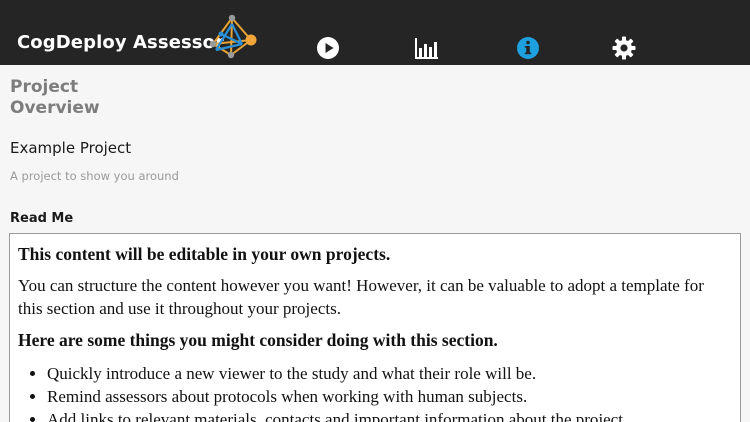 Image resolution: width=750 pixels, height=422 pixels. I want to click on page-title: Project Overview, so click(55, 97).